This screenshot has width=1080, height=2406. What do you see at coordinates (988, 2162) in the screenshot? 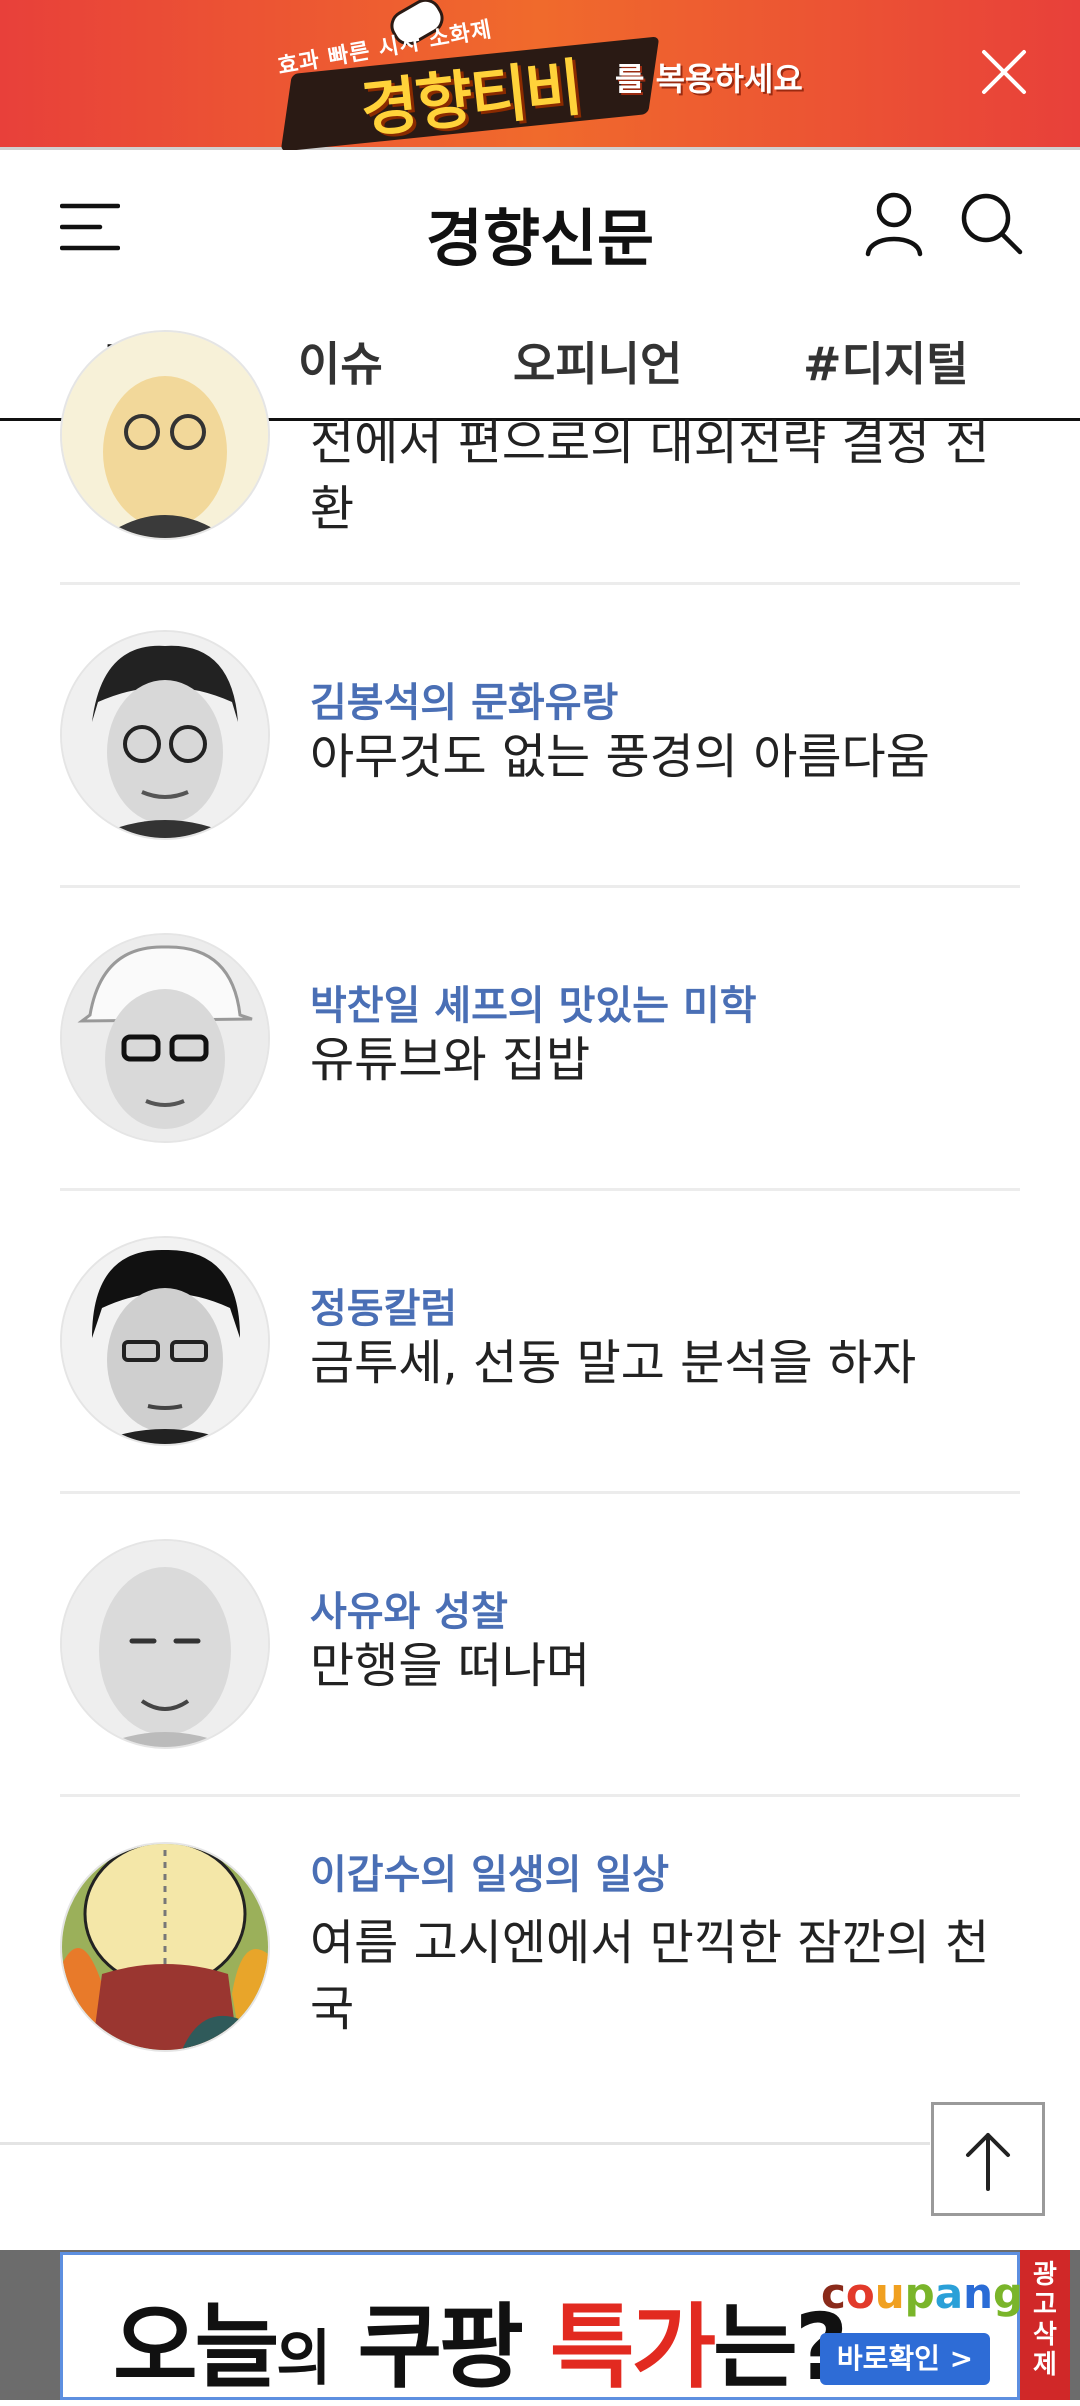
I see `arrow-up-icon` at bounding box center [988, 2162].